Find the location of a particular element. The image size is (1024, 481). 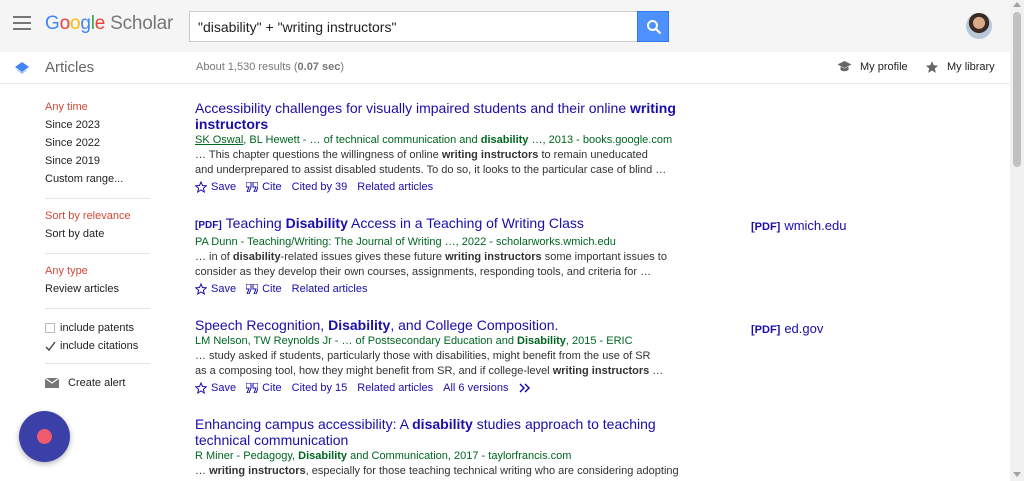

include-citations-checkbox: include citations is located at coordinates (100, 346).